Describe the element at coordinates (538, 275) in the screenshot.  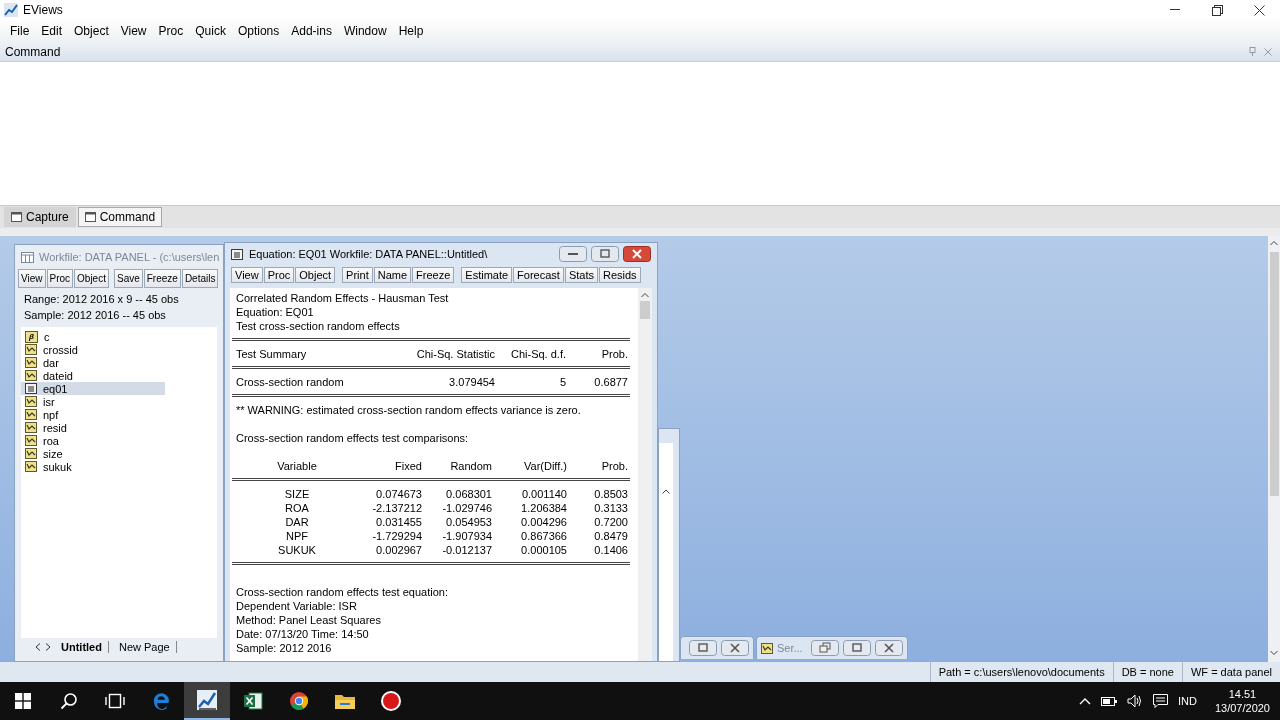
I see `toolbar-button: Forecast` at that location.